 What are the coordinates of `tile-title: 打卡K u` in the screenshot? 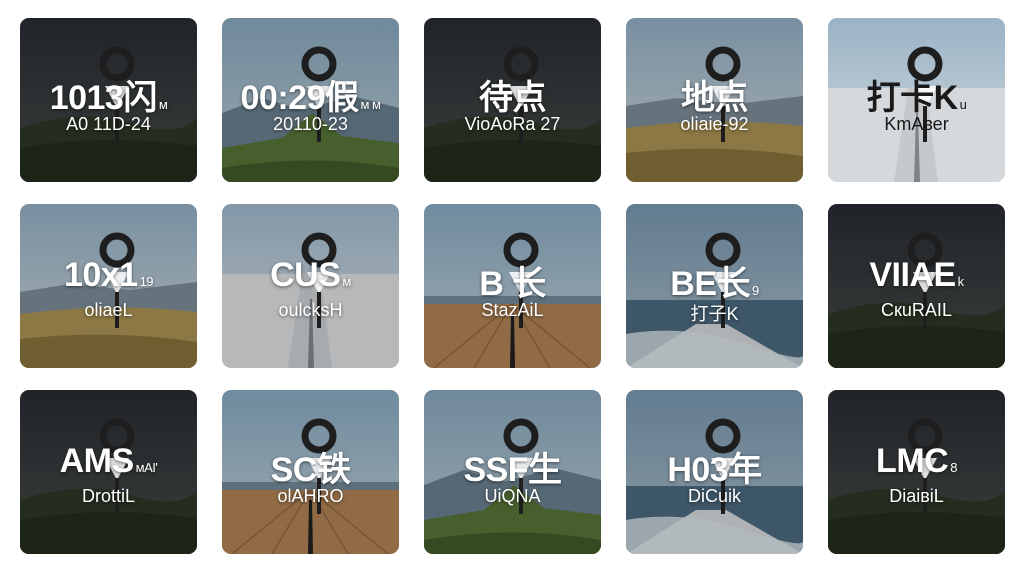 It's located at (916, 94).